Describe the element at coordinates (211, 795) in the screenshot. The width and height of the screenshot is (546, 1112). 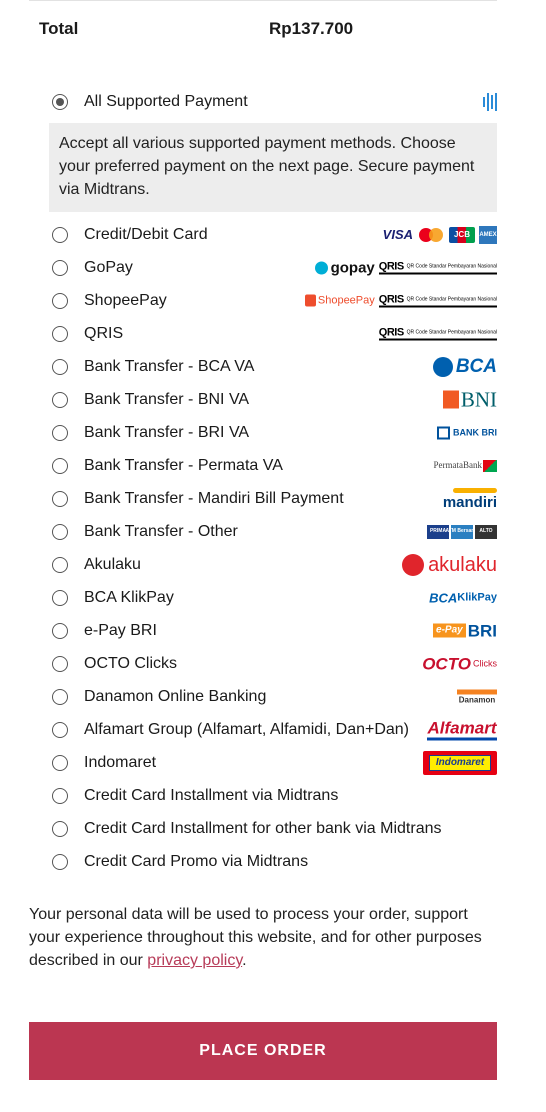
I see `payment-option-label: Credit Card Installment via Midtrans` at that location.